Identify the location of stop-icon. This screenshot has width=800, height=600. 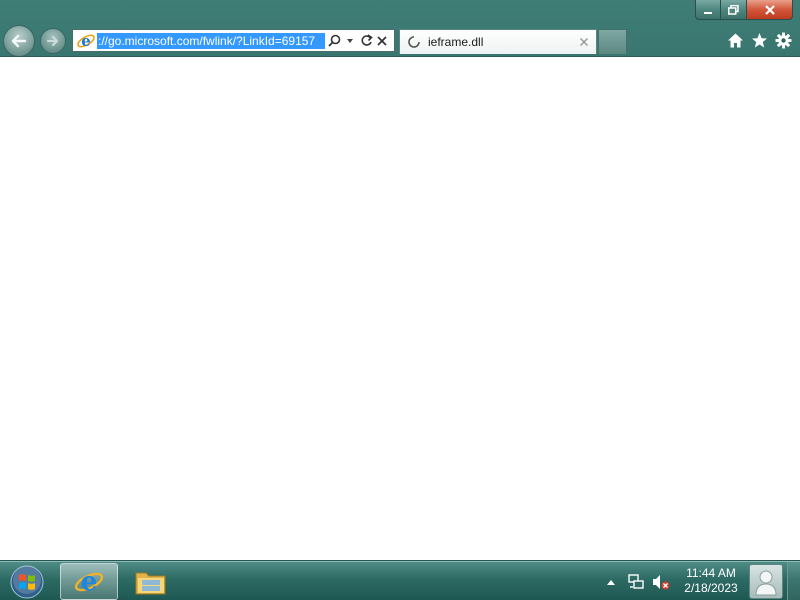
(382, 41).